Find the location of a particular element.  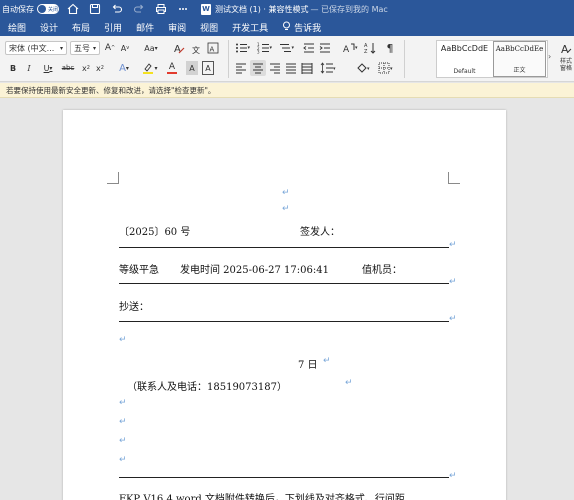

title-bar: 自动保存 关闭 W 测试文档 (1) · 兼容性模式 — 已保存到我的 Mac is located at coordinates (287, 9).